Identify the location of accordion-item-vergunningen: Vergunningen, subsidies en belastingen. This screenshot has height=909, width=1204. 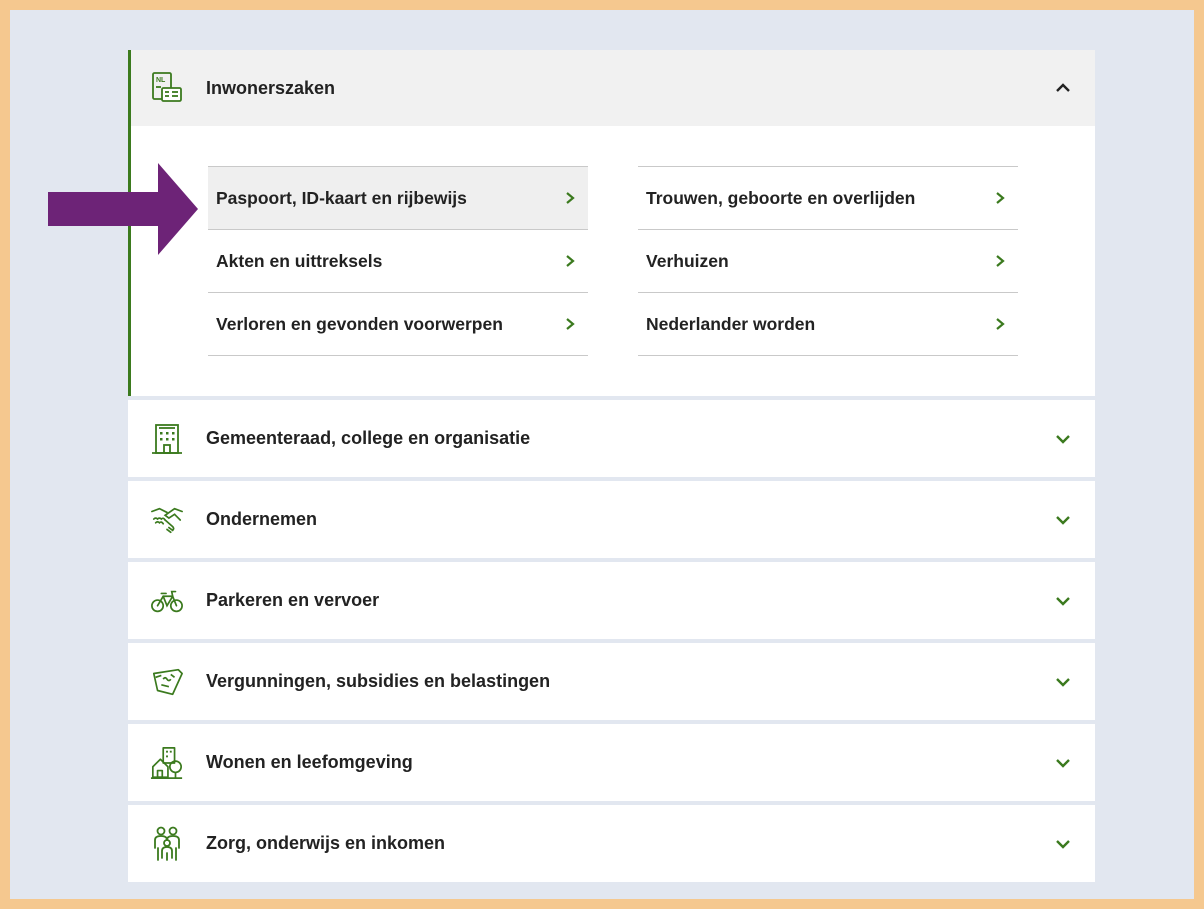
(611, 681).